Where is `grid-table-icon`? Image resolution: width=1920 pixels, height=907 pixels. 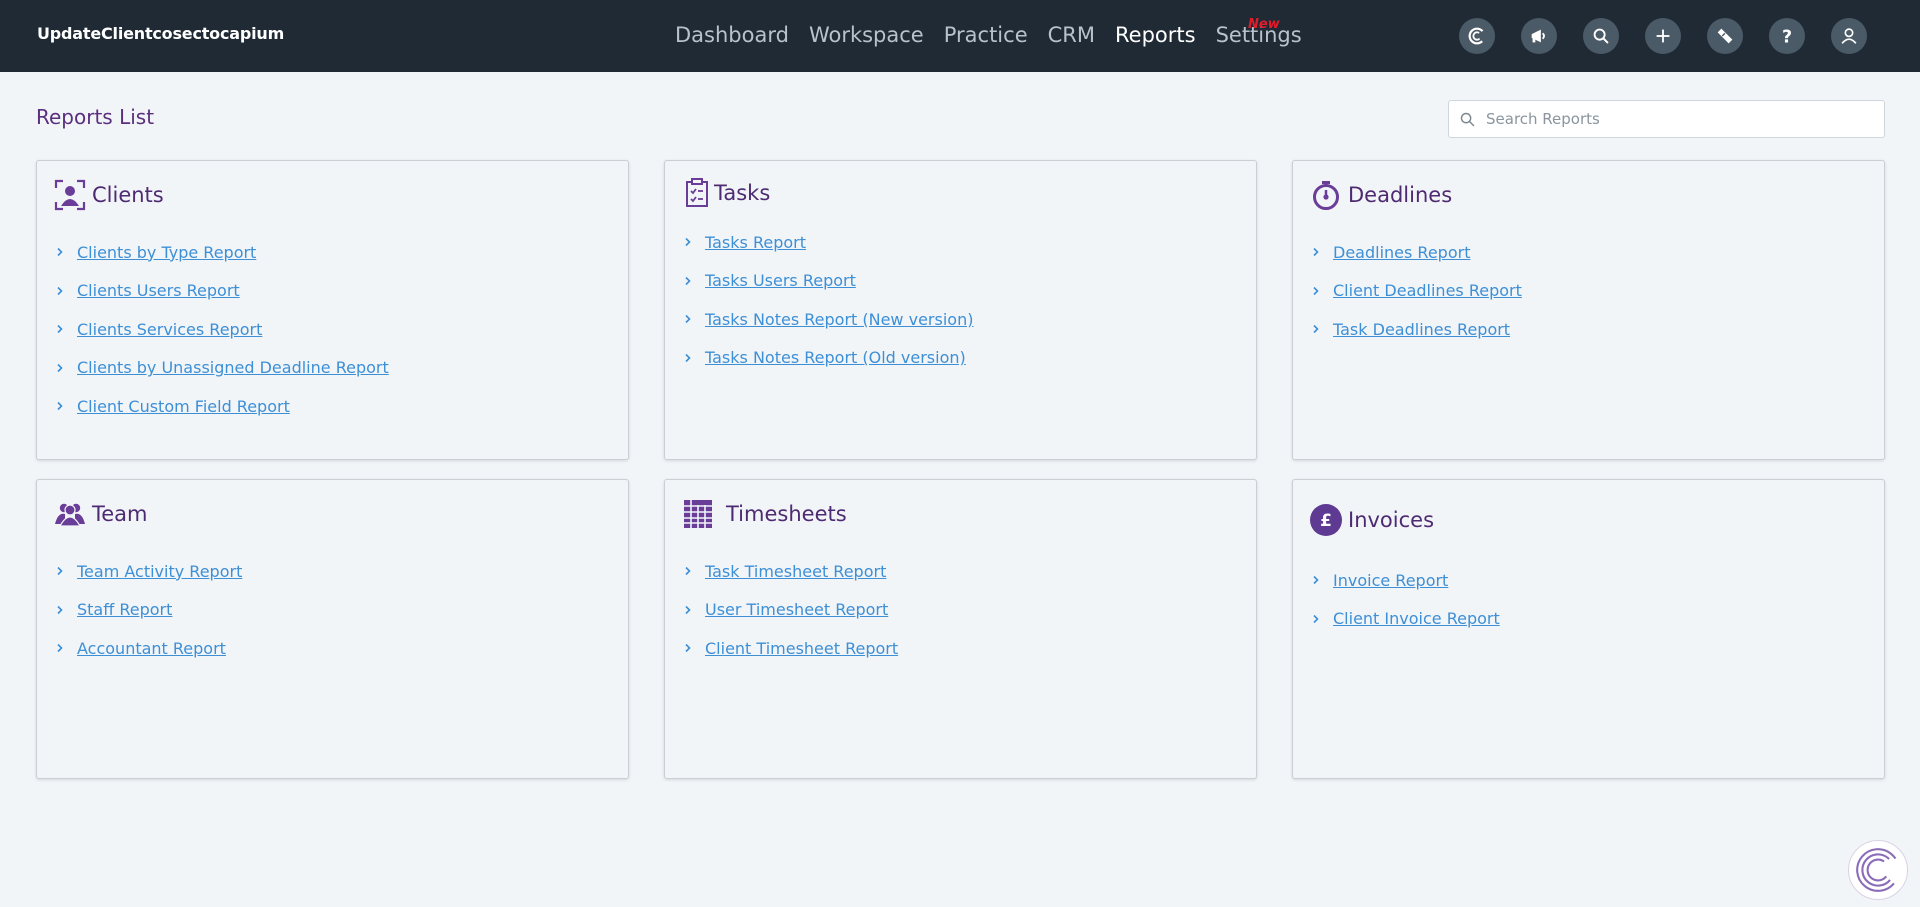
grid-table-icon is located at coordinates (698, 514).